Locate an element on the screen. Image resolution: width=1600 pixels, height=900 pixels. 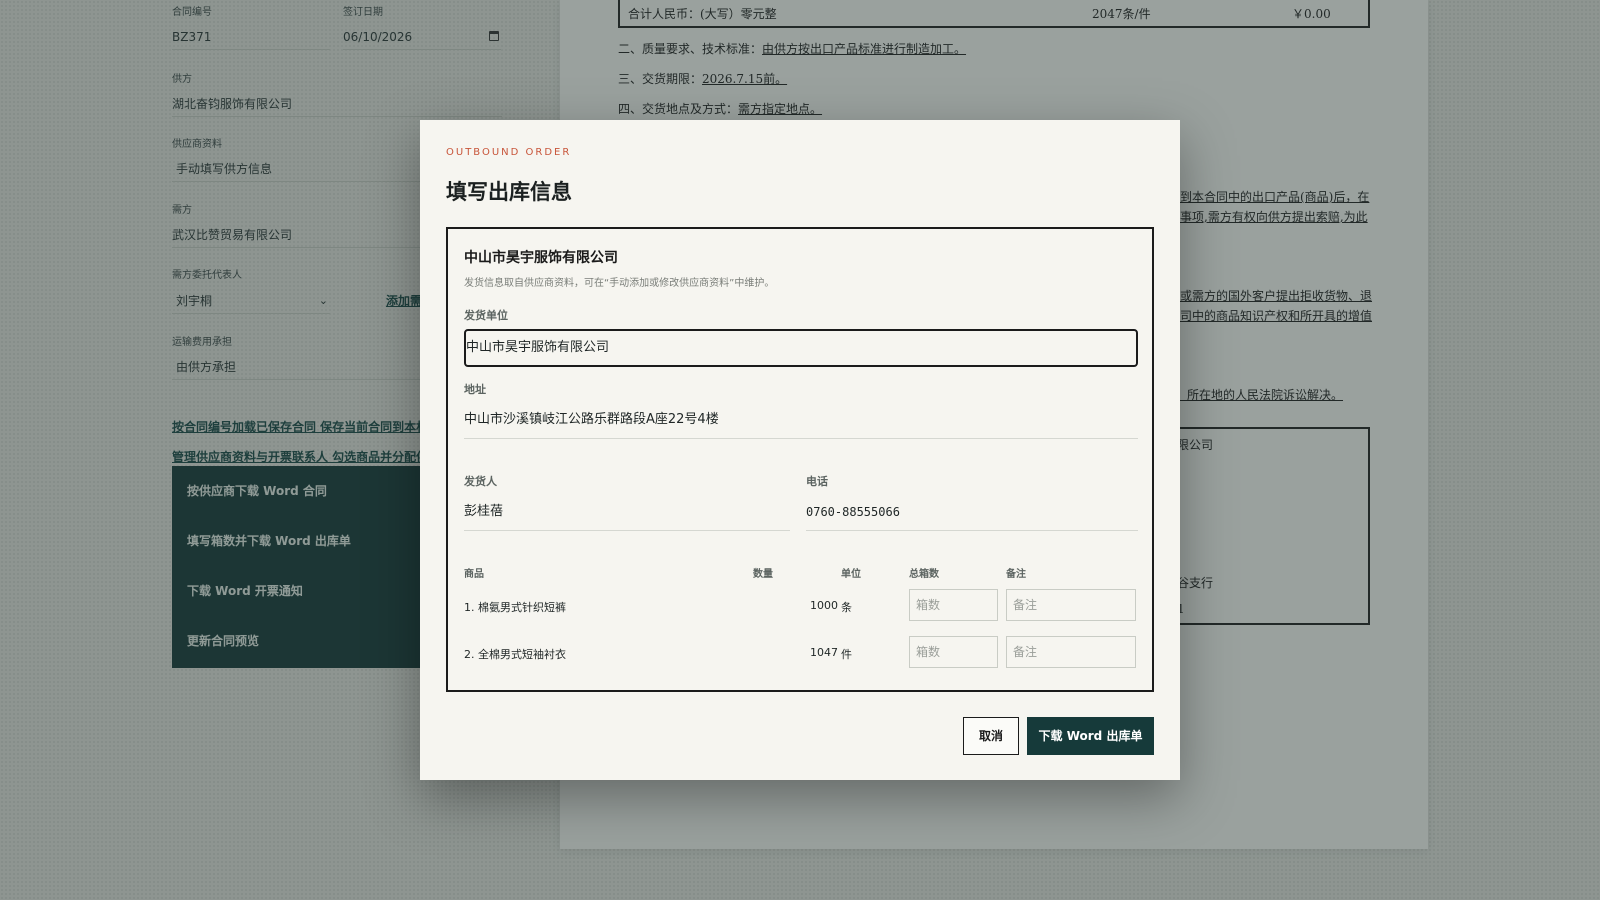
col-unit: 单位 is located at coordinates (851, 574).